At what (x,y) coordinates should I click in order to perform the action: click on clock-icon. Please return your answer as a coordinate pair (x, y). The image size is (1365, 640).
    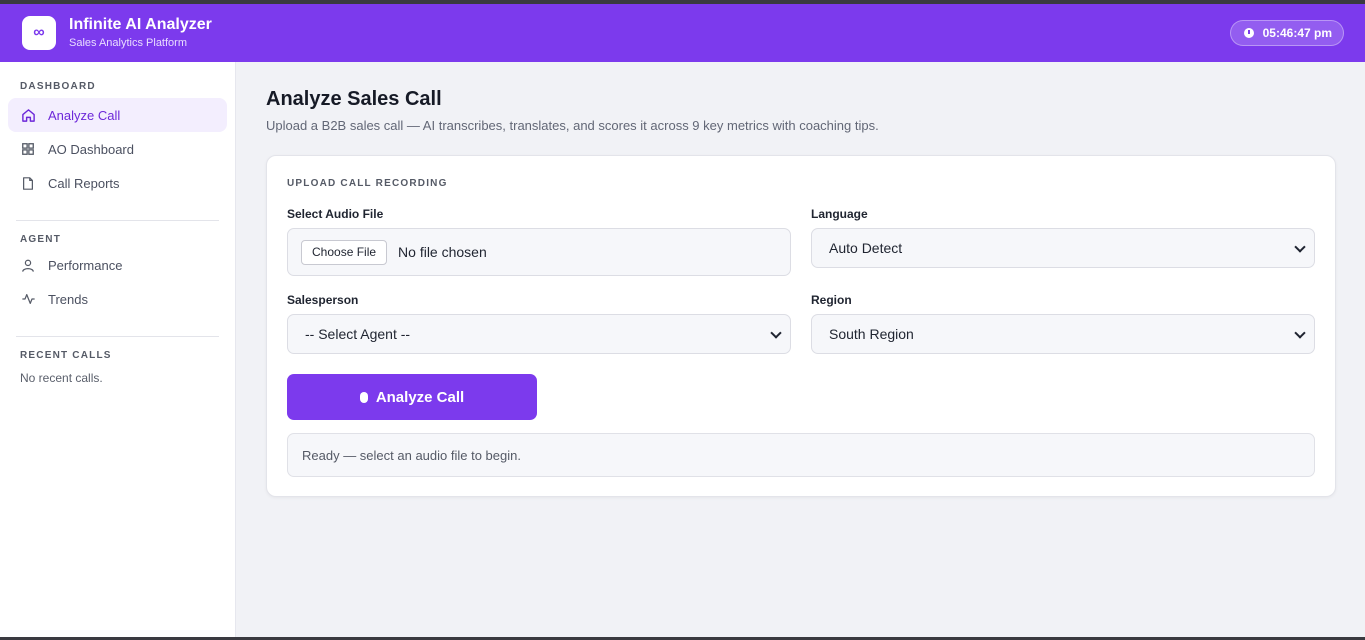
    Looking at the image, I should click on (1248, 33).